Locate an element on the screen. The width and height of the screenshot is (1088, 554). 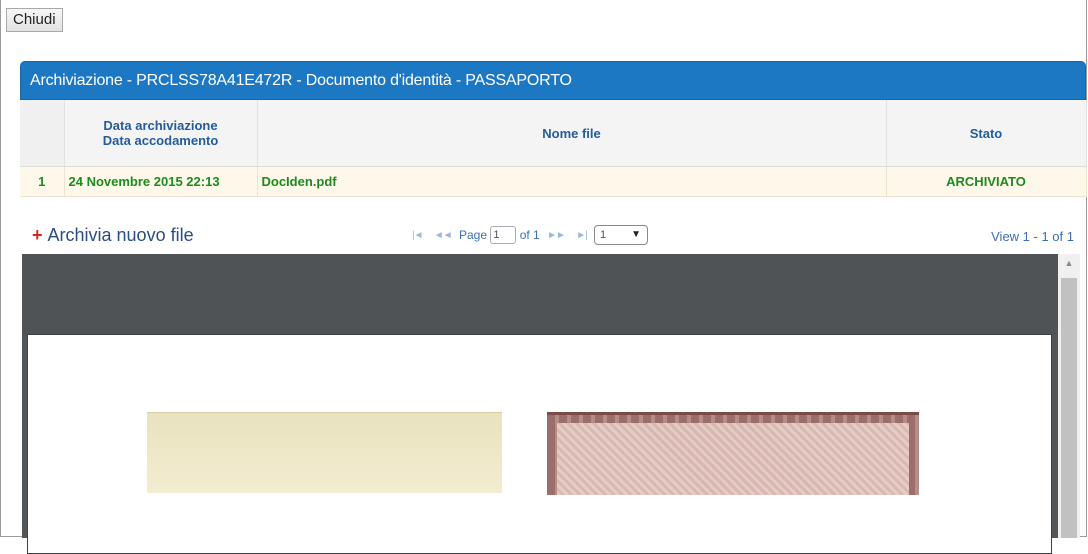
next-page-icon: ►► is located at coordinates (556, 235).